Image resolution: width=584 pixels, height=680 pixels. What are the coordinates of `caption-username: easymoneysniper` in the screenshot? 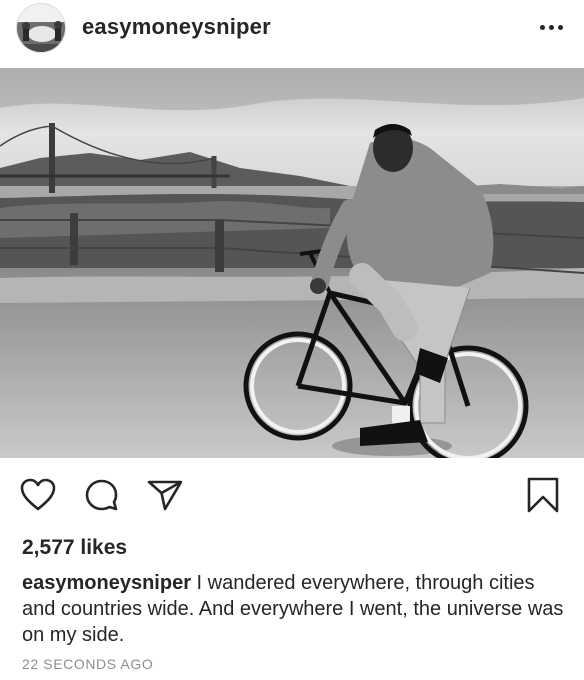 It's located at (106, 583).